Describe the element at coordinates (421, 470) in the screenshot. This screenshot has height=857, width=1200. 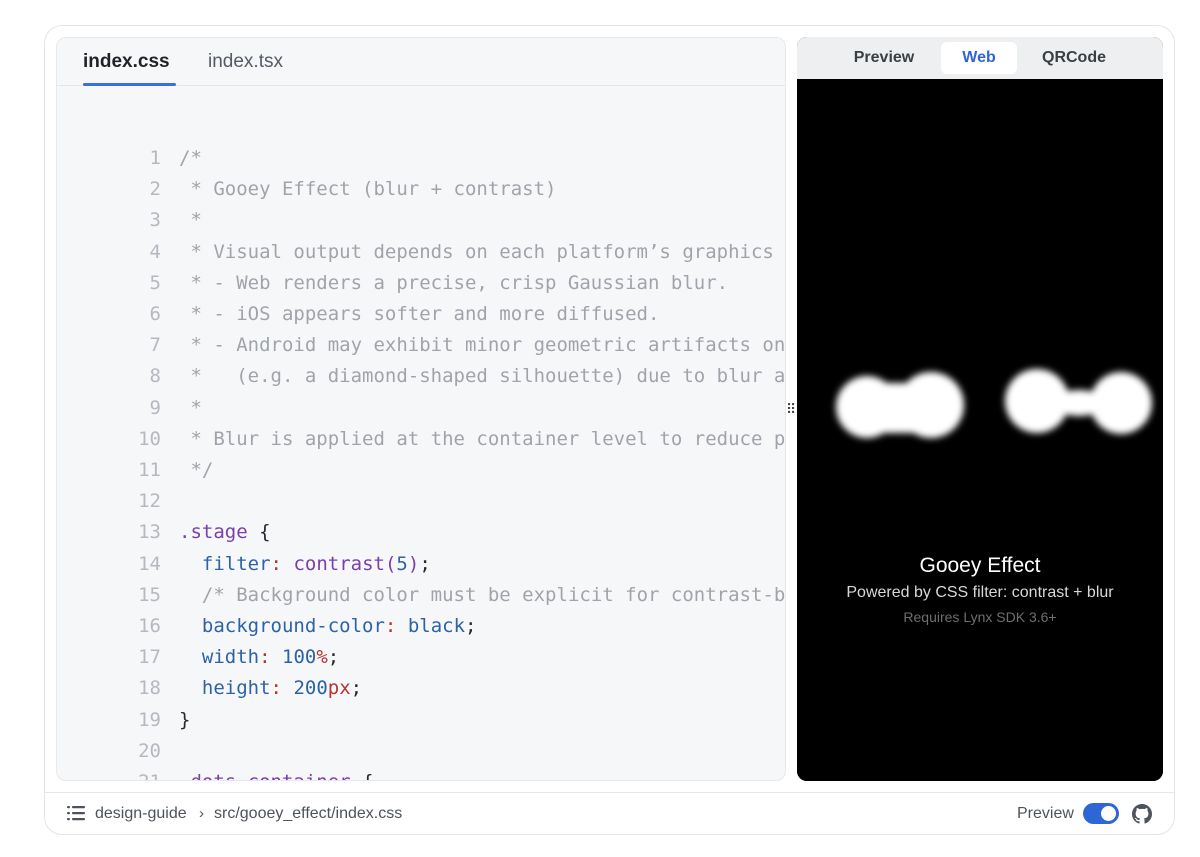
I see `code-line: 11 */` at that location.